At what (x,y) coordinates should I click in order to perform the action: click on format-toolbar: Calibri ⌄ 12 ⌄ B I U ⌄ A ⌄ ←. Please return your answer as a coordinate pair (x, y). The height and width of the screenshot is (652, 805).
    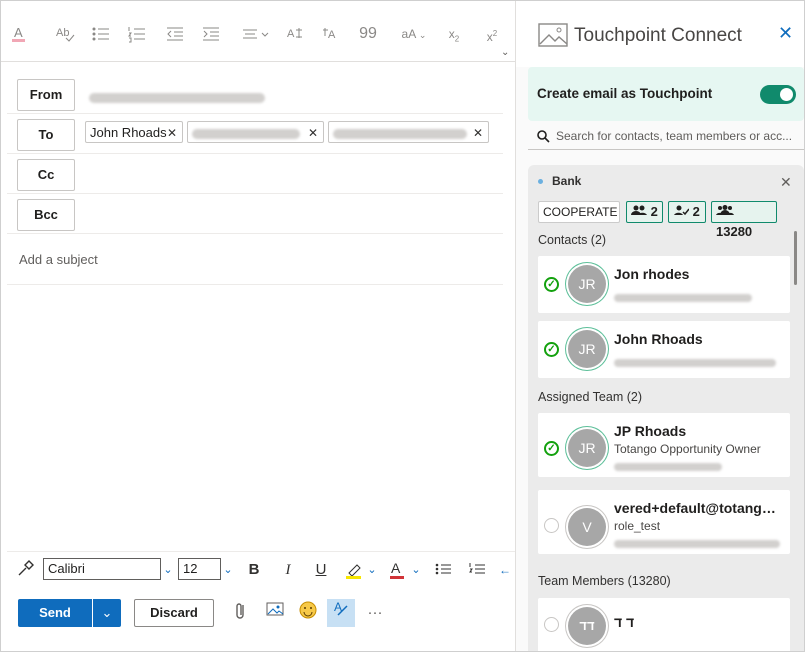
    Looking at the image, I should click on (261, 568).